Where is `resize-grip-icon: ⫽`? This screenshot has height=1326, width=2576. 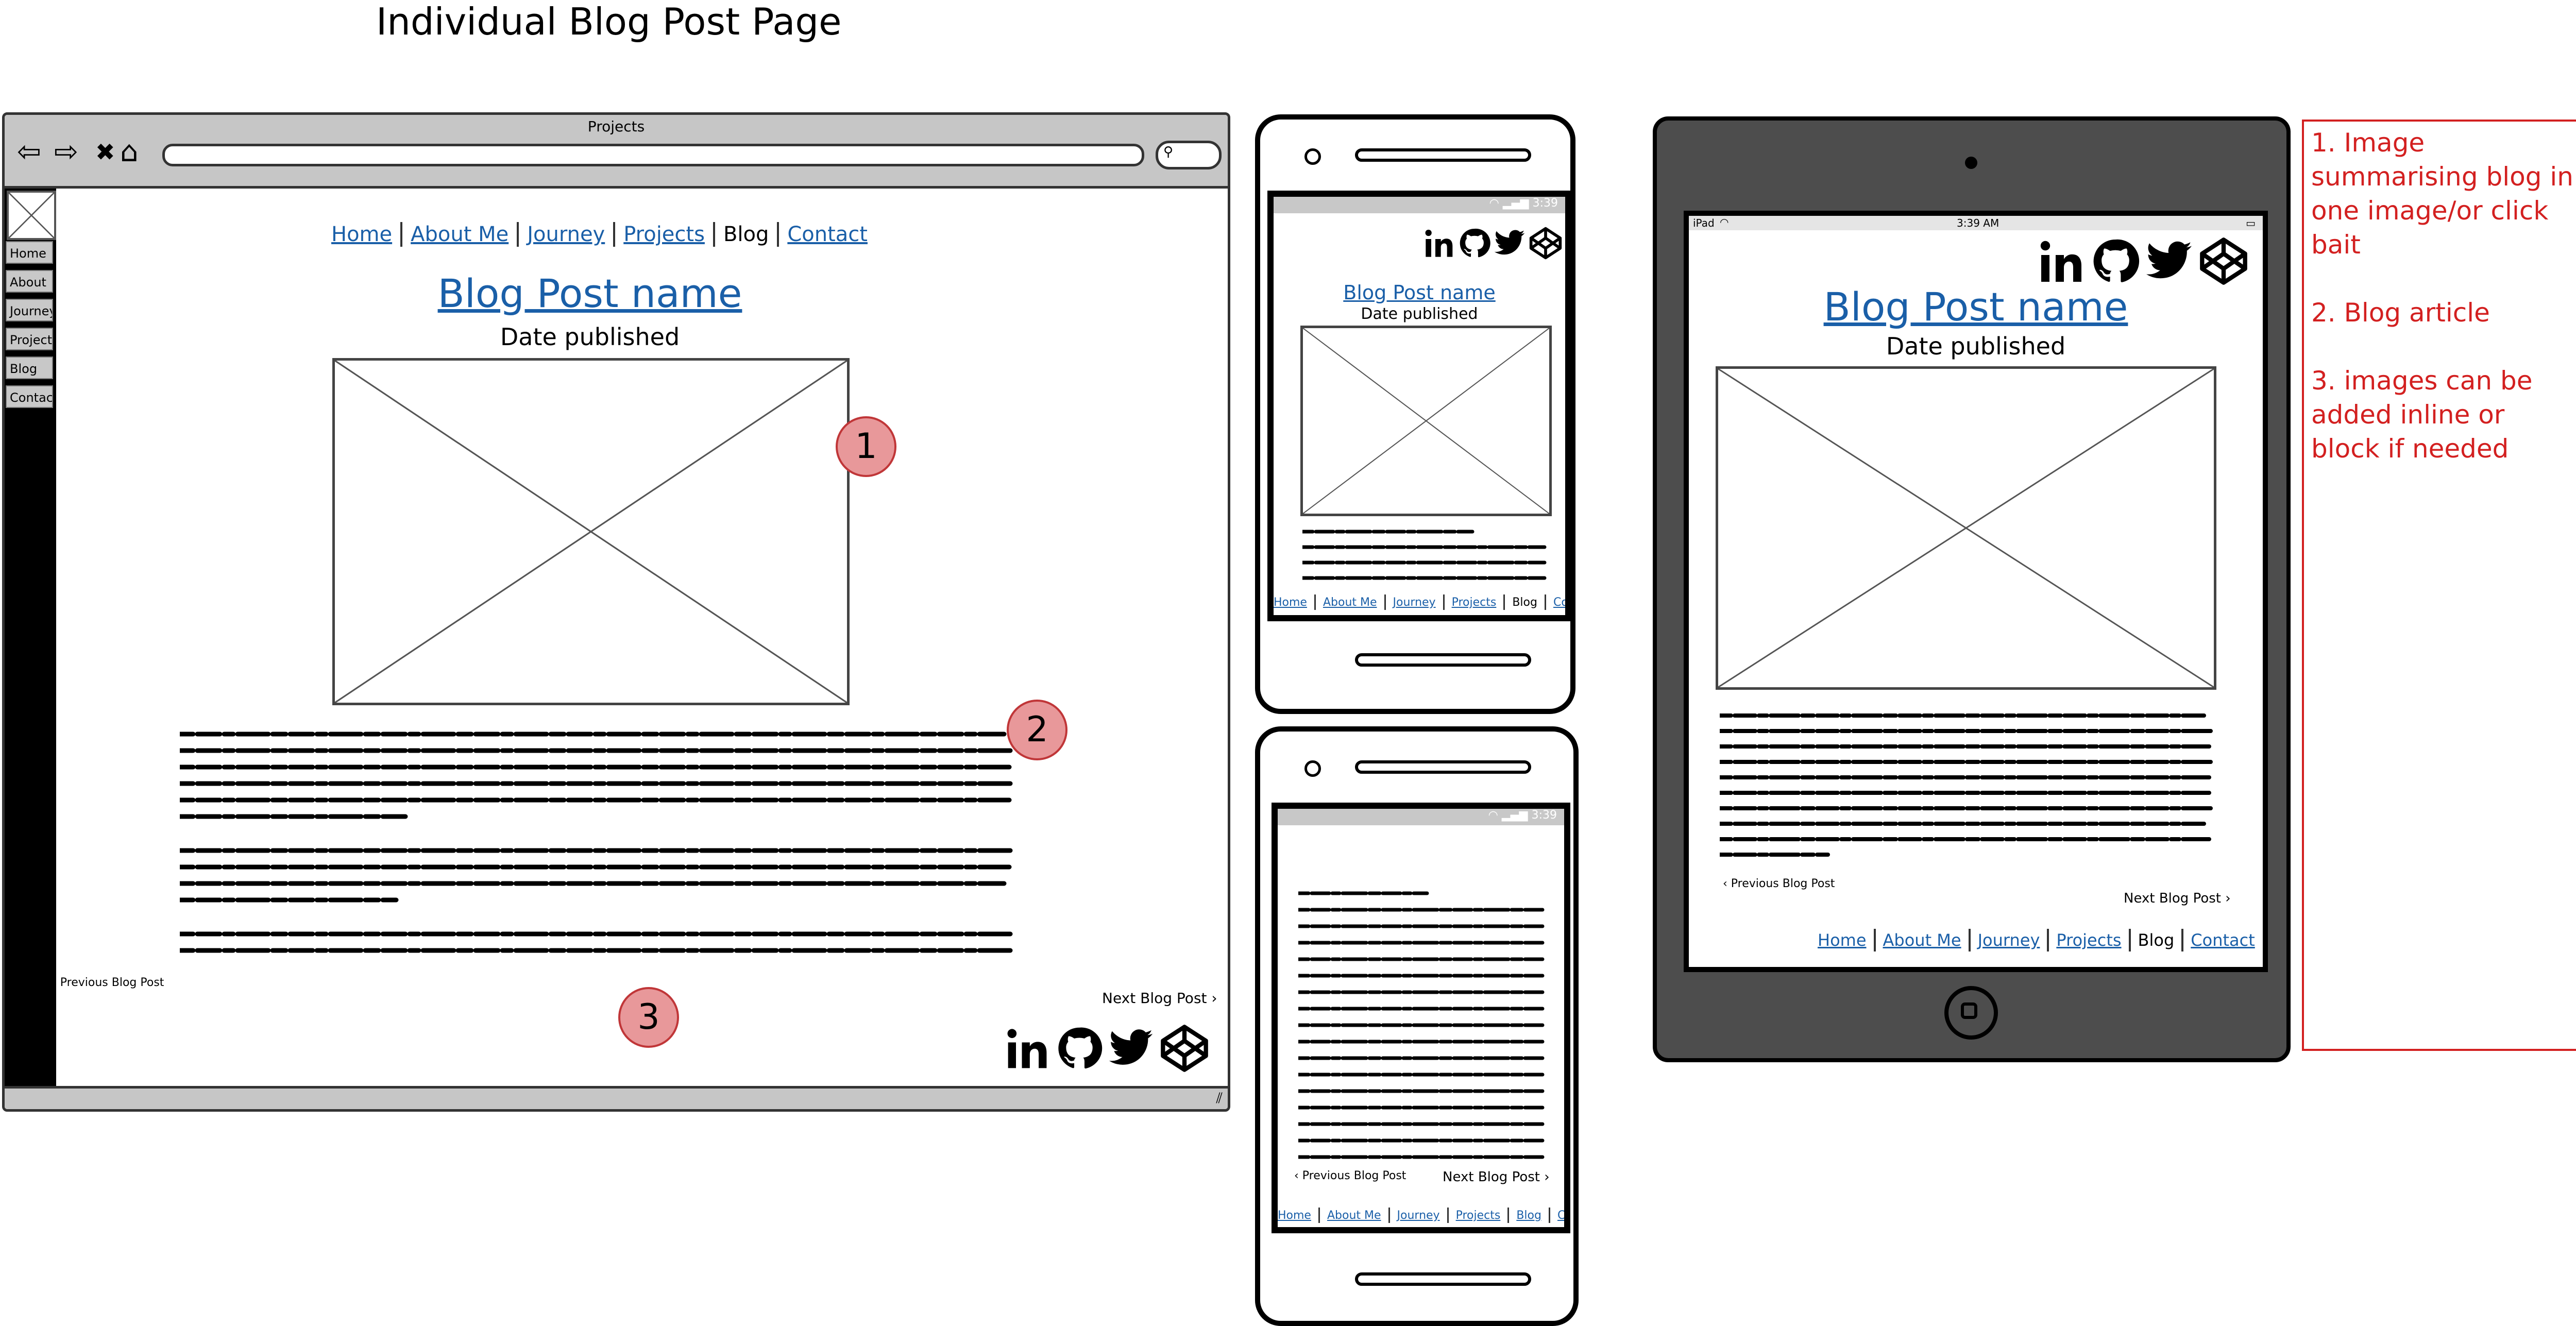 resize-grip-icon: ⫽ is located at coordinates (1219, 1098).